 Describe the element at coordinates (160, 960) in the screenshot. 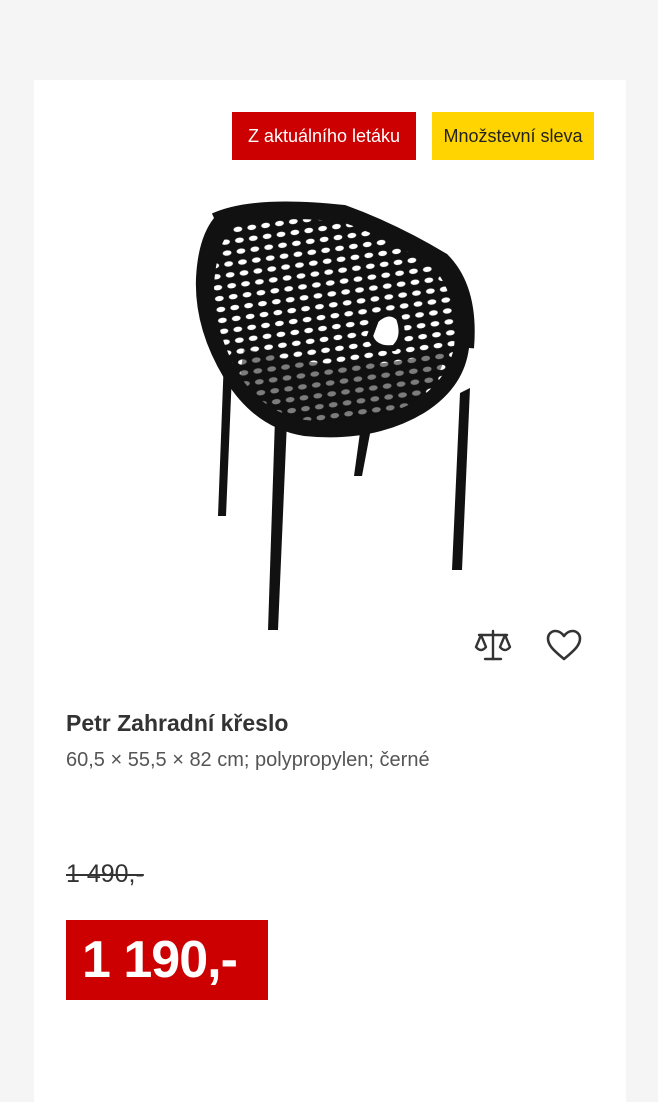

I see `current-price: 1 190,-` at that location.